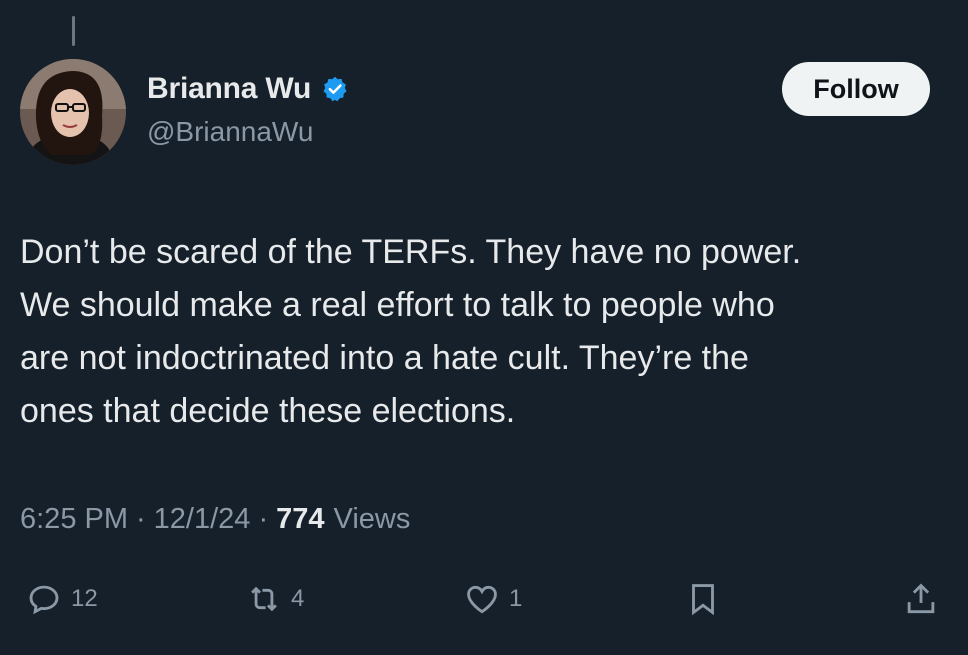  Describe the element at coordinates (229, 89) in the screenshot. I see `author-display-name: Brianna Wu` at that location.